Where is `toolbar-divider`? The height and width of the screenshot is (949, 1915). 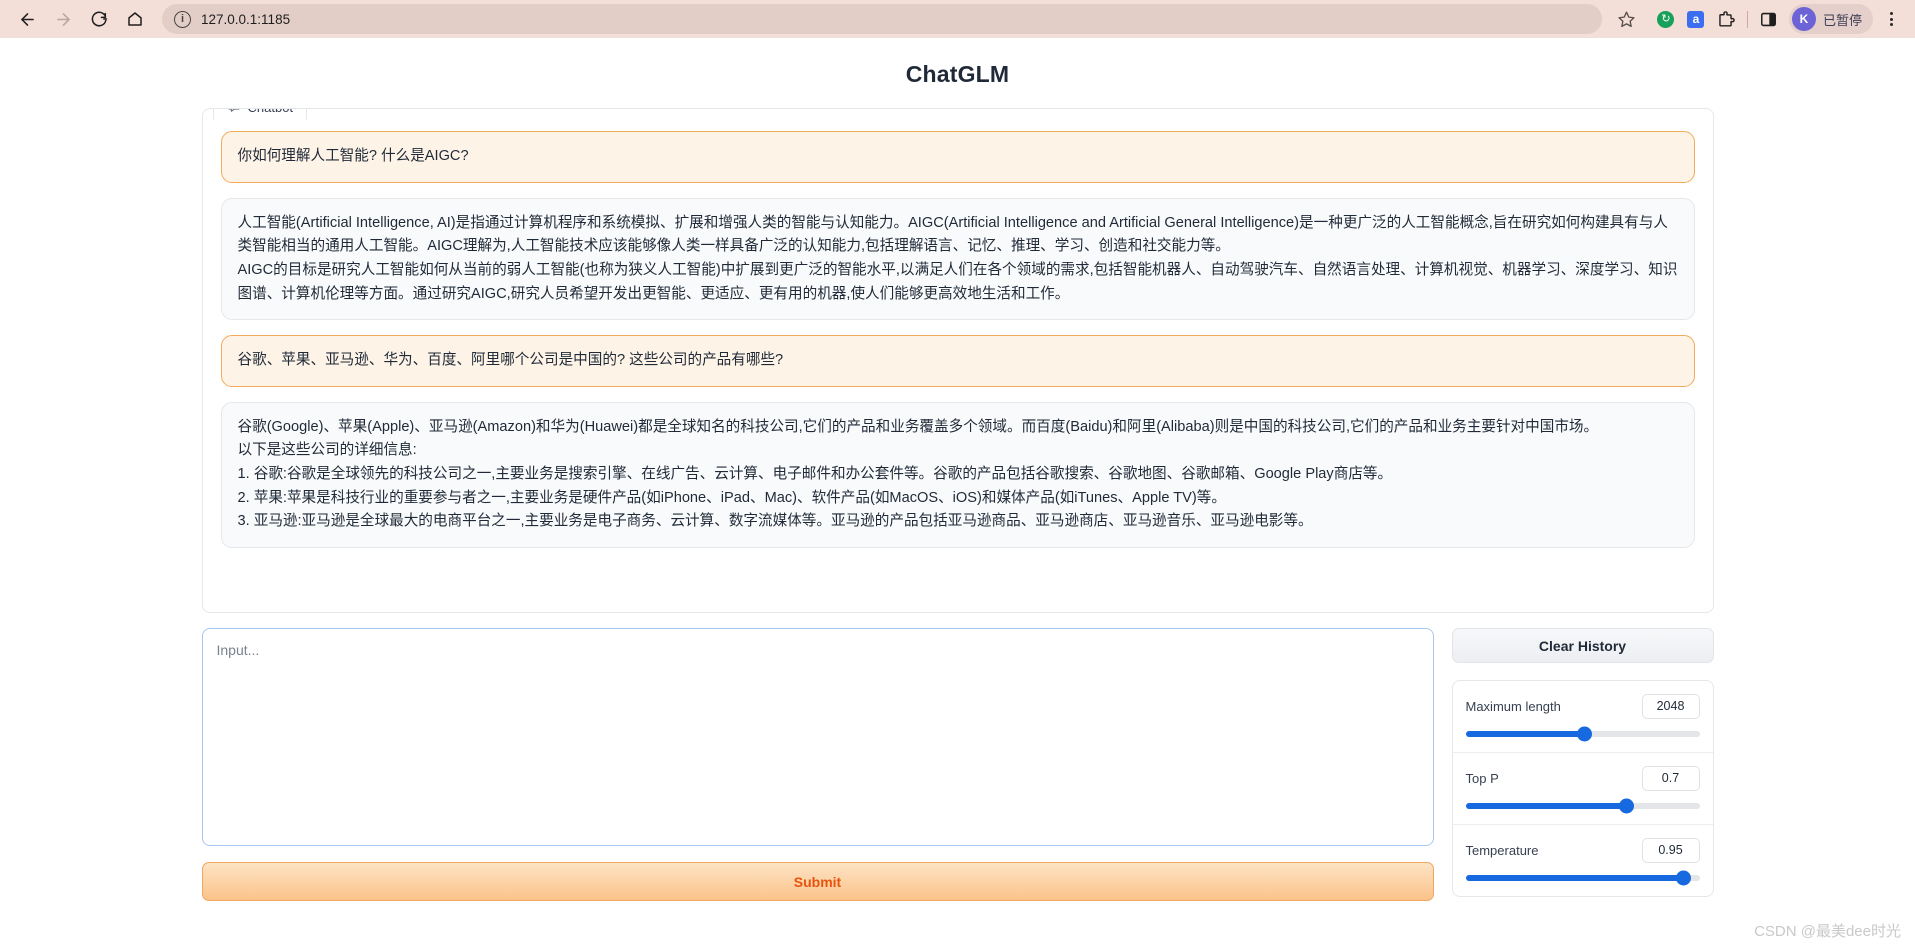 toolbar-divider is located at coordinates (1747, 19).